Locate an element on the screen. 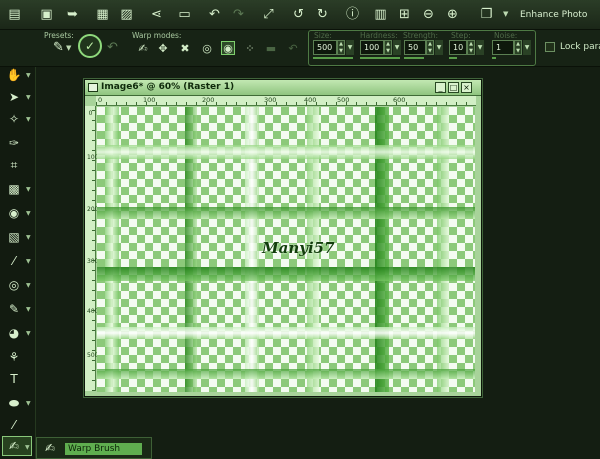 The height and width of the screenshot is (459, 600). maximize-icon: □ is located at coordinates (453, 87).